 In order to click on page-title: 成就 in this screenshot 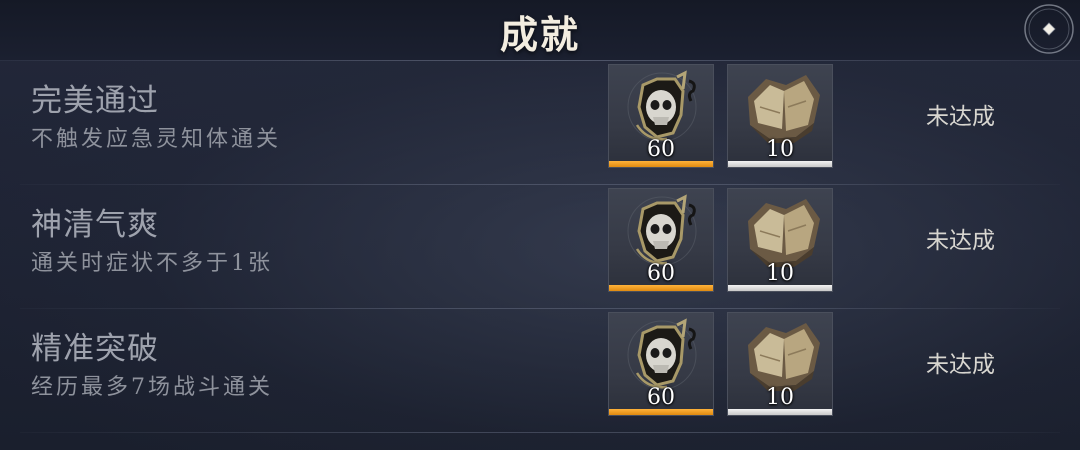, I will do `click(539, 34)`.